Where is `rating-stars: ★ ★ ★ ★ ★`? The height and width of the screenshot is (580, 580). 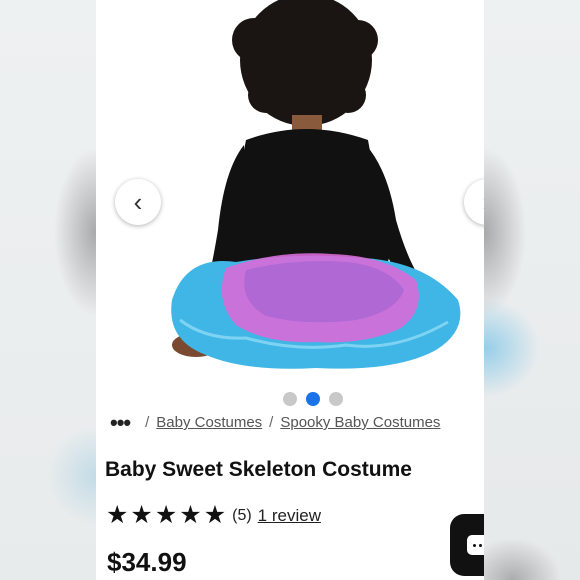
rating-stars: ★ ★ ★ ★ ★ is located at coordinates (166, 515).